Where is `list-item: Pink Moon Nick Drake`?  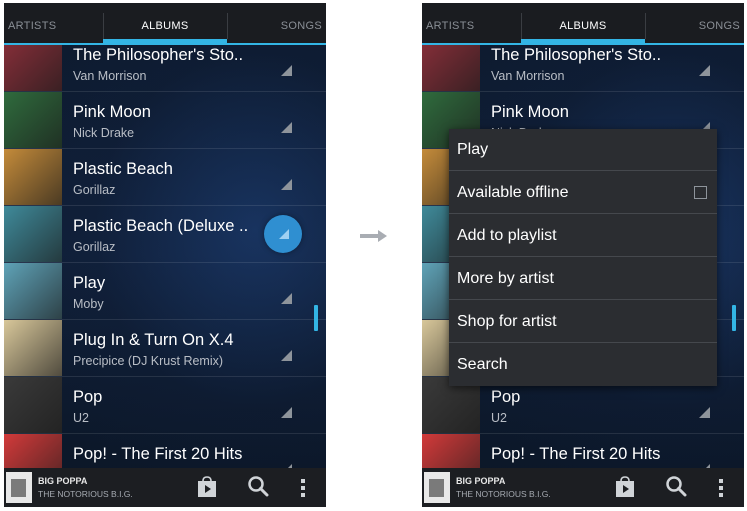
list-item: Pink Moon Nick Drake is located at coordinates (165, 120).